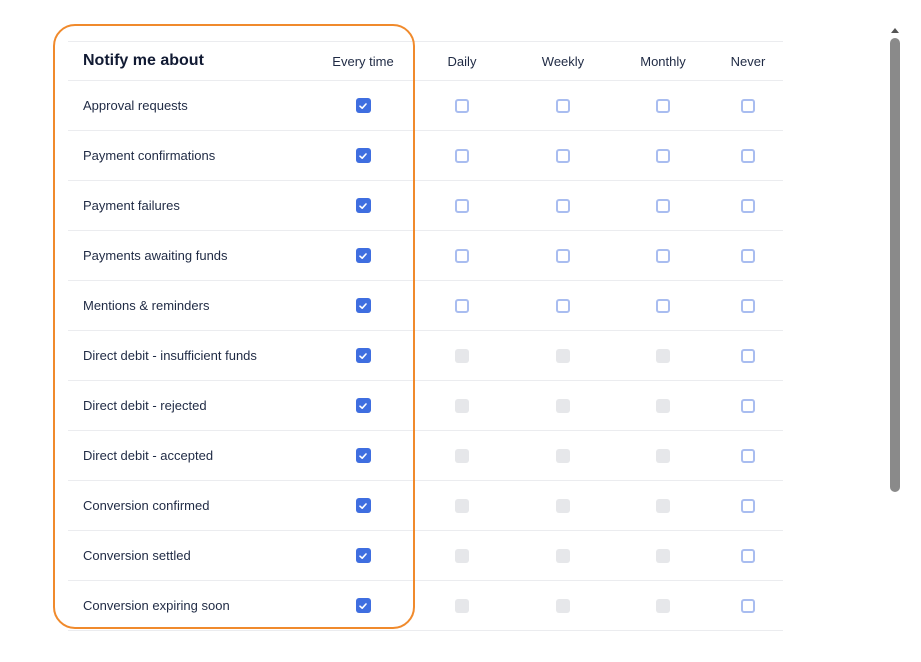 The height and width of the screenshot is (662, 921). Describe the element at coordinates (363, 61) in the screenshot. I see `column-header-every-time: Every time` at that location.